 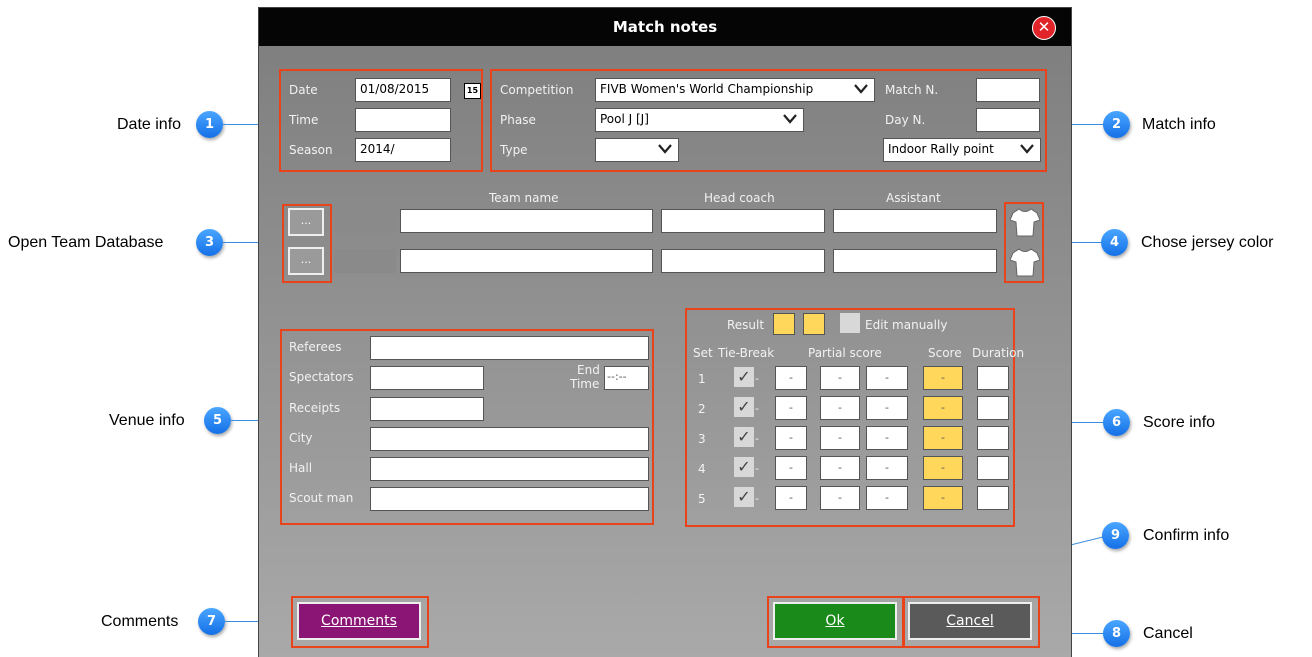 I want to click on phase-select: Pool J [J], so click(x=699, y=120).